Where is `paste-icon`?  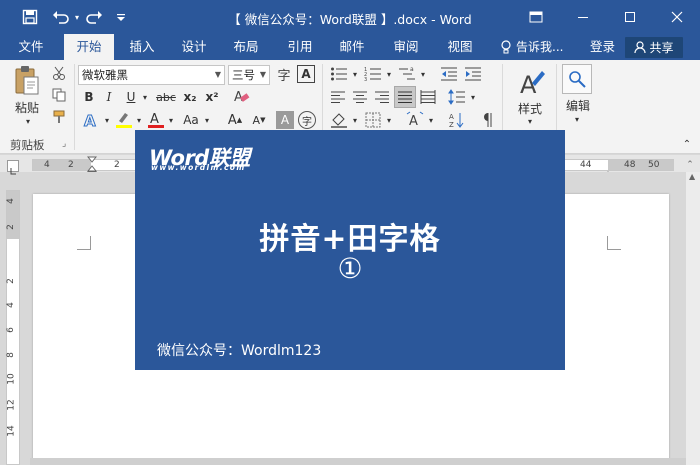 paste-icon is located at coordinates (27, 81).